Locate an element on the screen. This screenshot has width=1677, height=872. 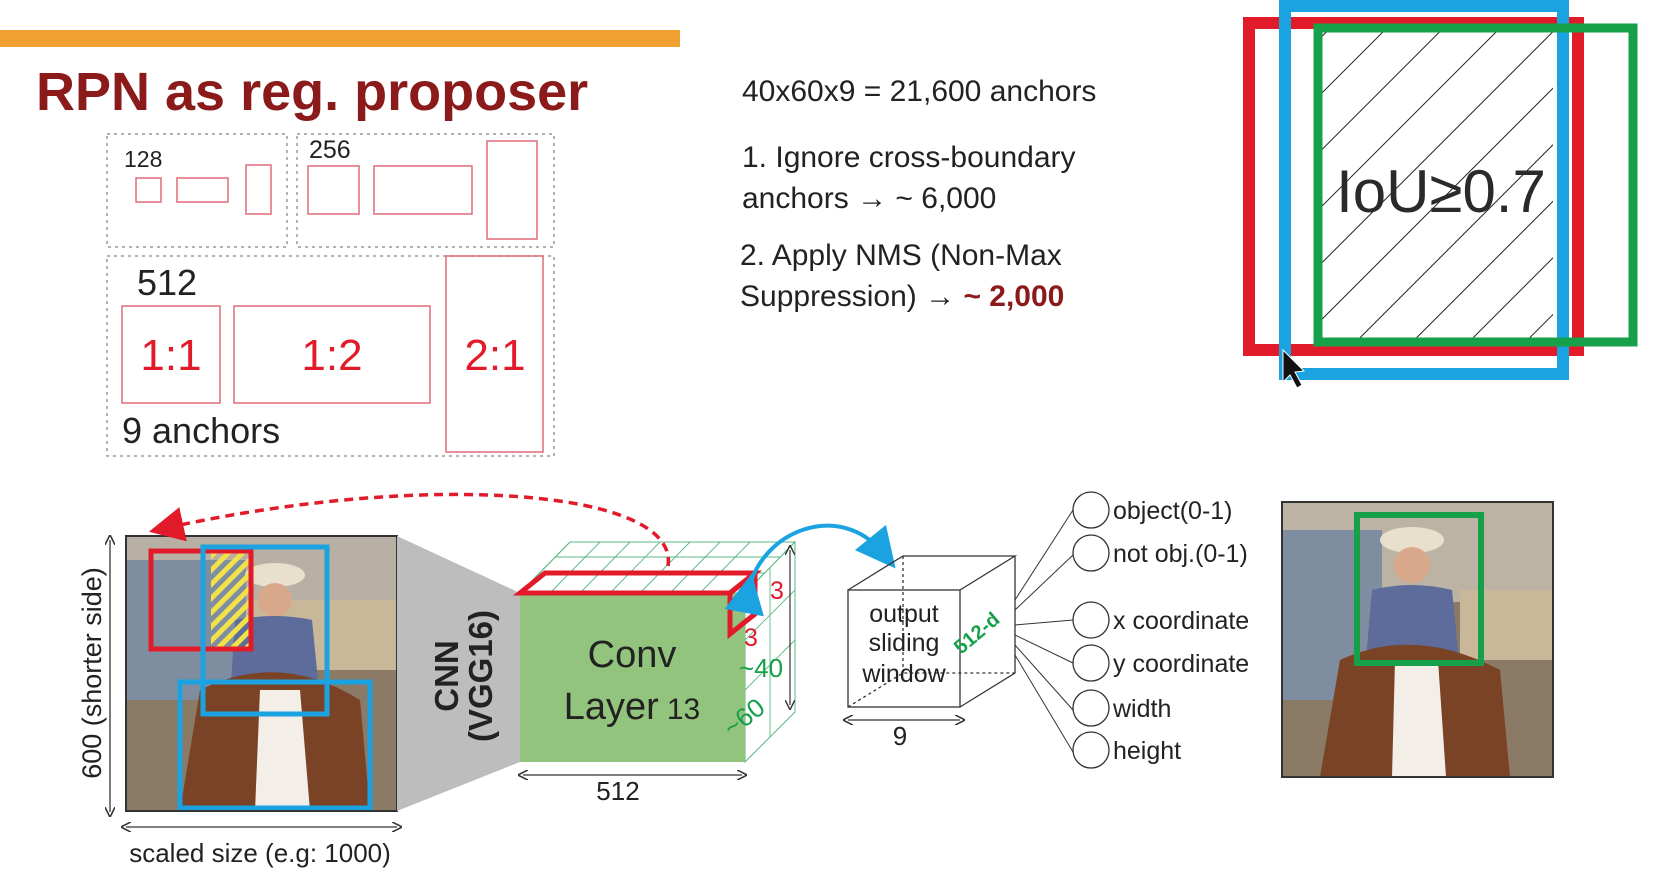
conv-label-line1: Conv is located at coordinates (632, 655).